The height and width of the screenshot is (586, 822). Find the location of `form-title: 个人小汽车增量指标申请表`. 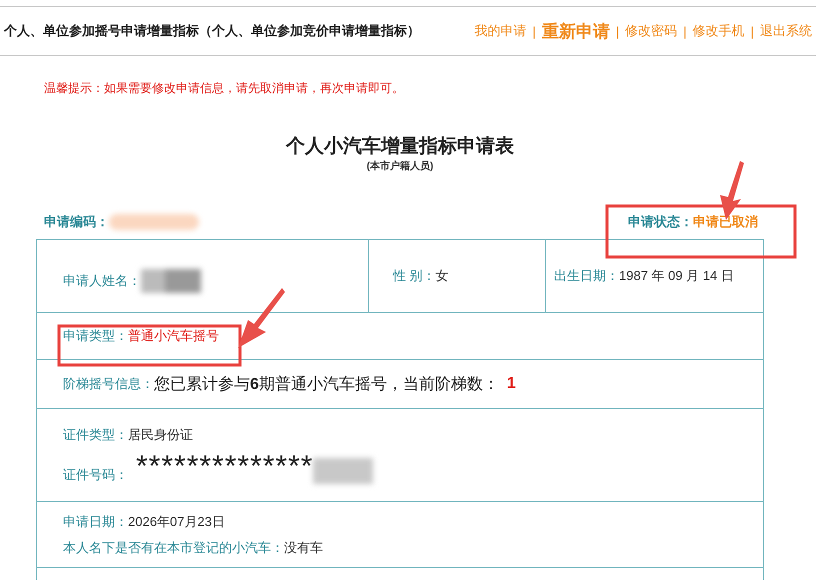

form-title: 个人小汽车增量指标申请表 is located at coordinates (399, 146).